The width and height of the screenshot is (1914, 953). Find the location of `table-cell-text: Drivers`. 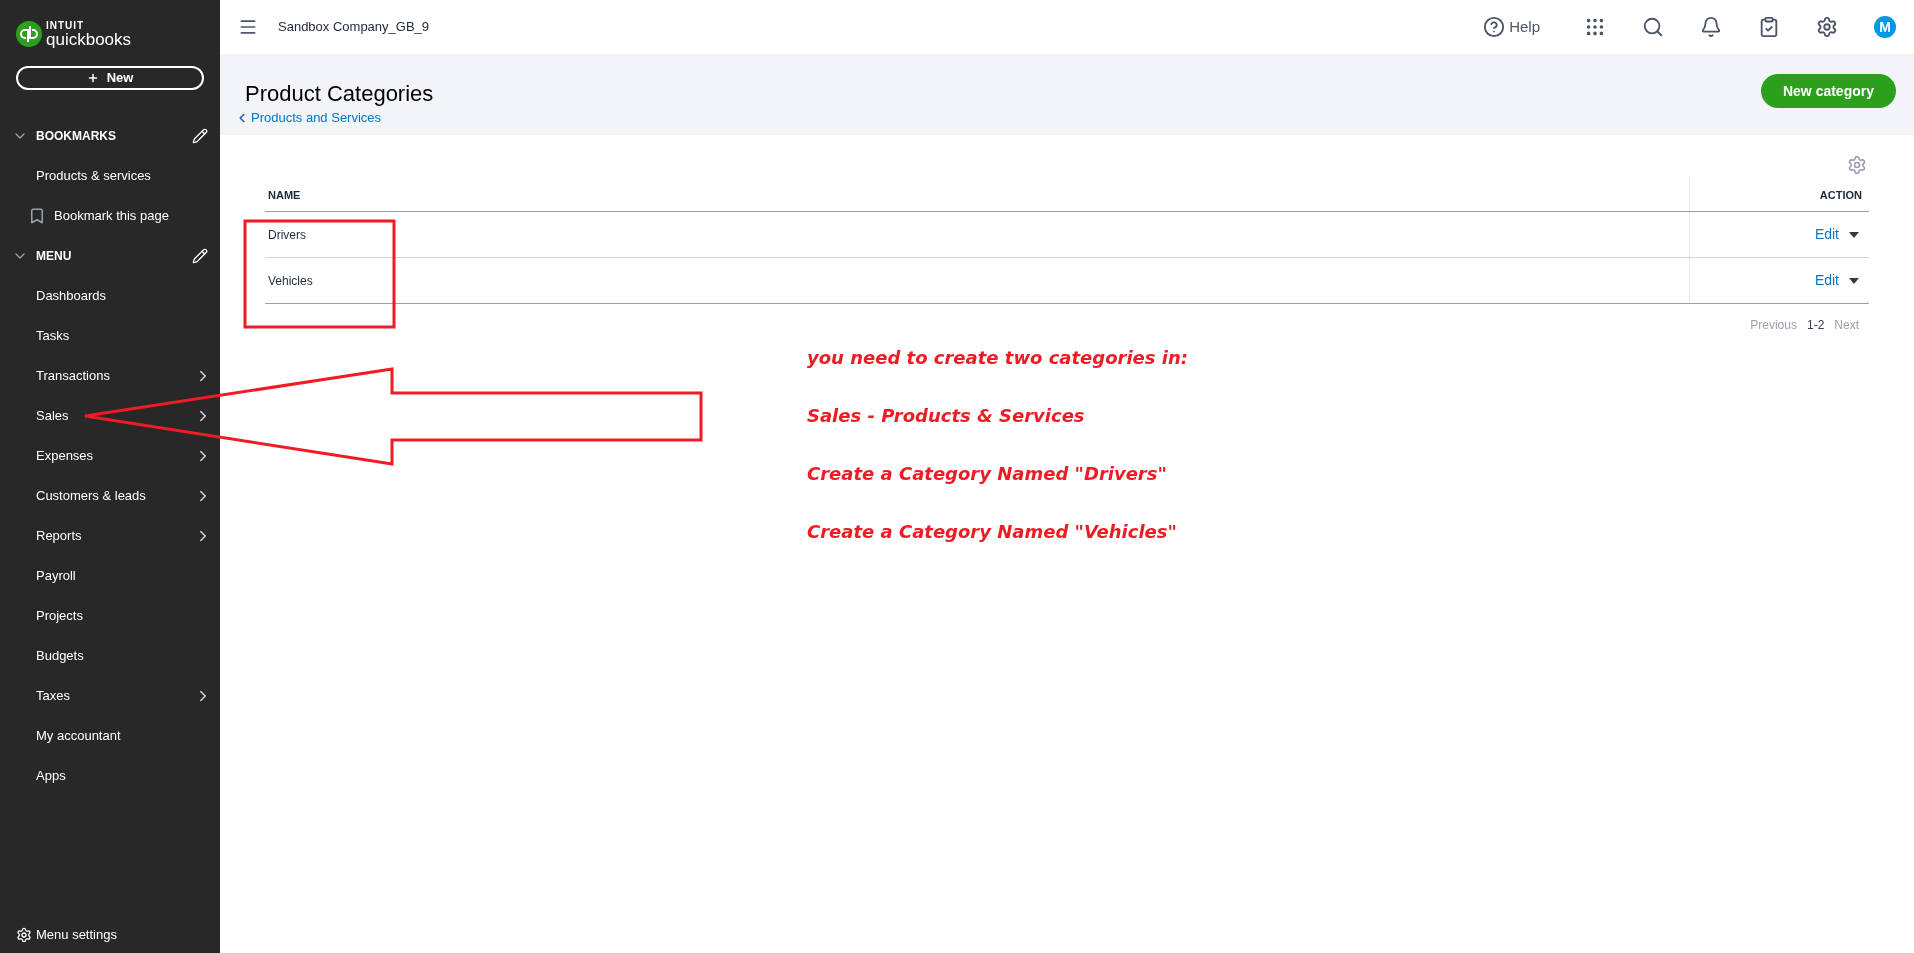

table-cell-text: Drivers is located at coordinates (287, 235).